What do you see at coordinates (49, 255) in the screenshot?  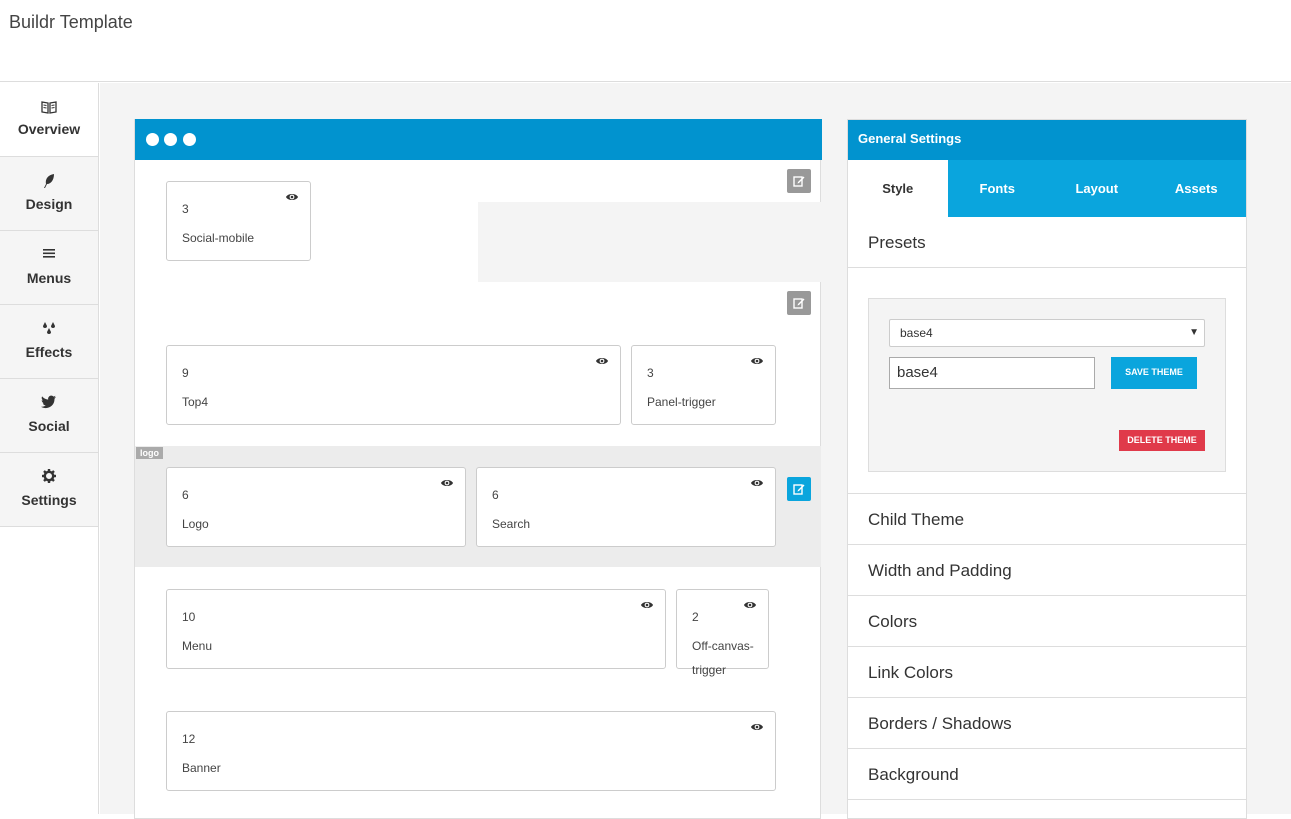 I see `menu-icon` at bounding box center [49, 255].